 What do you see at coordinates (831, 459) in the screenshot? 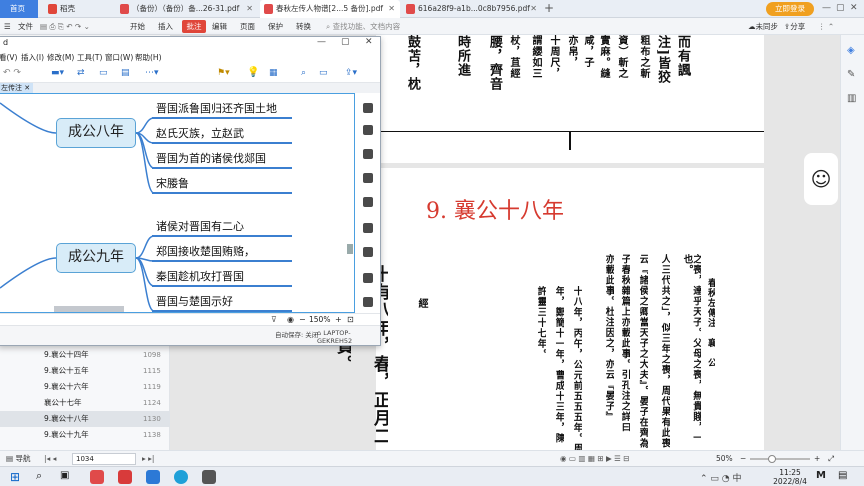
I see `fit-icon: ⤢` at bounding box center [831, 459].